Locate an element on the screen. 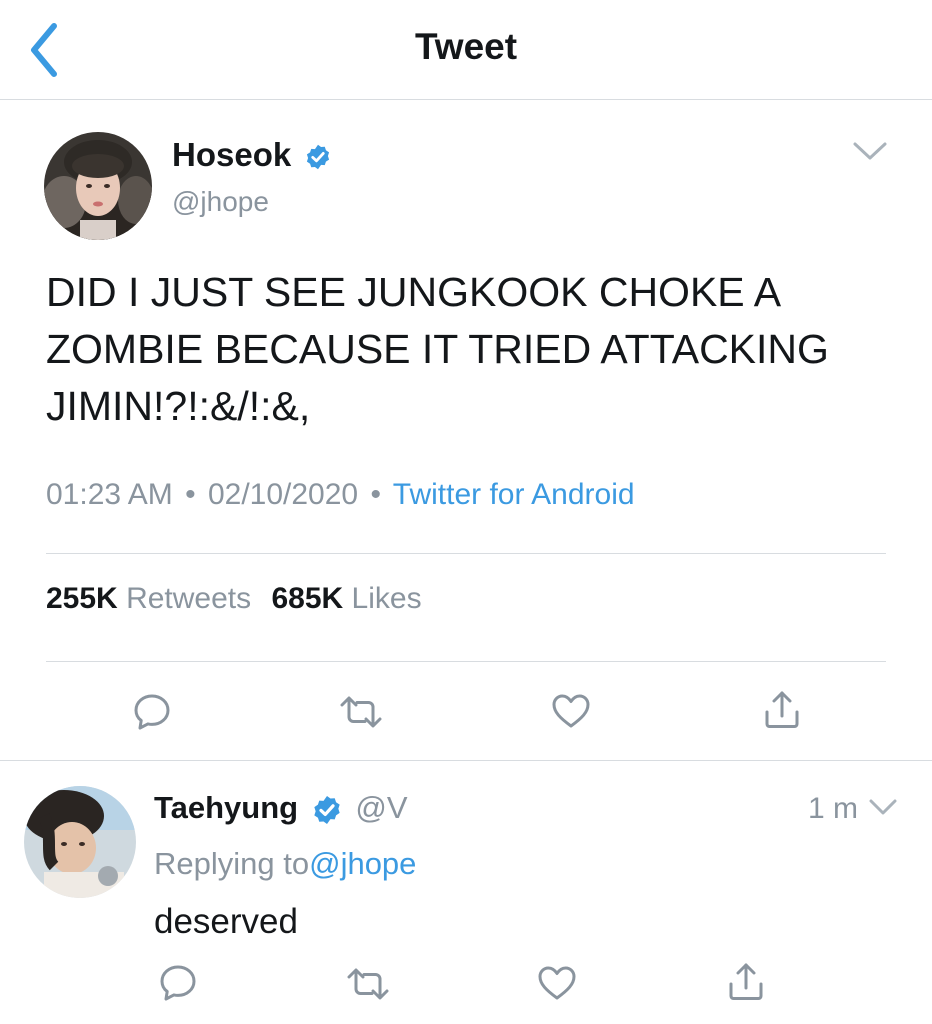 The image size is (932, 1024). likes-label: Likes is located at coordinates (386, 598).